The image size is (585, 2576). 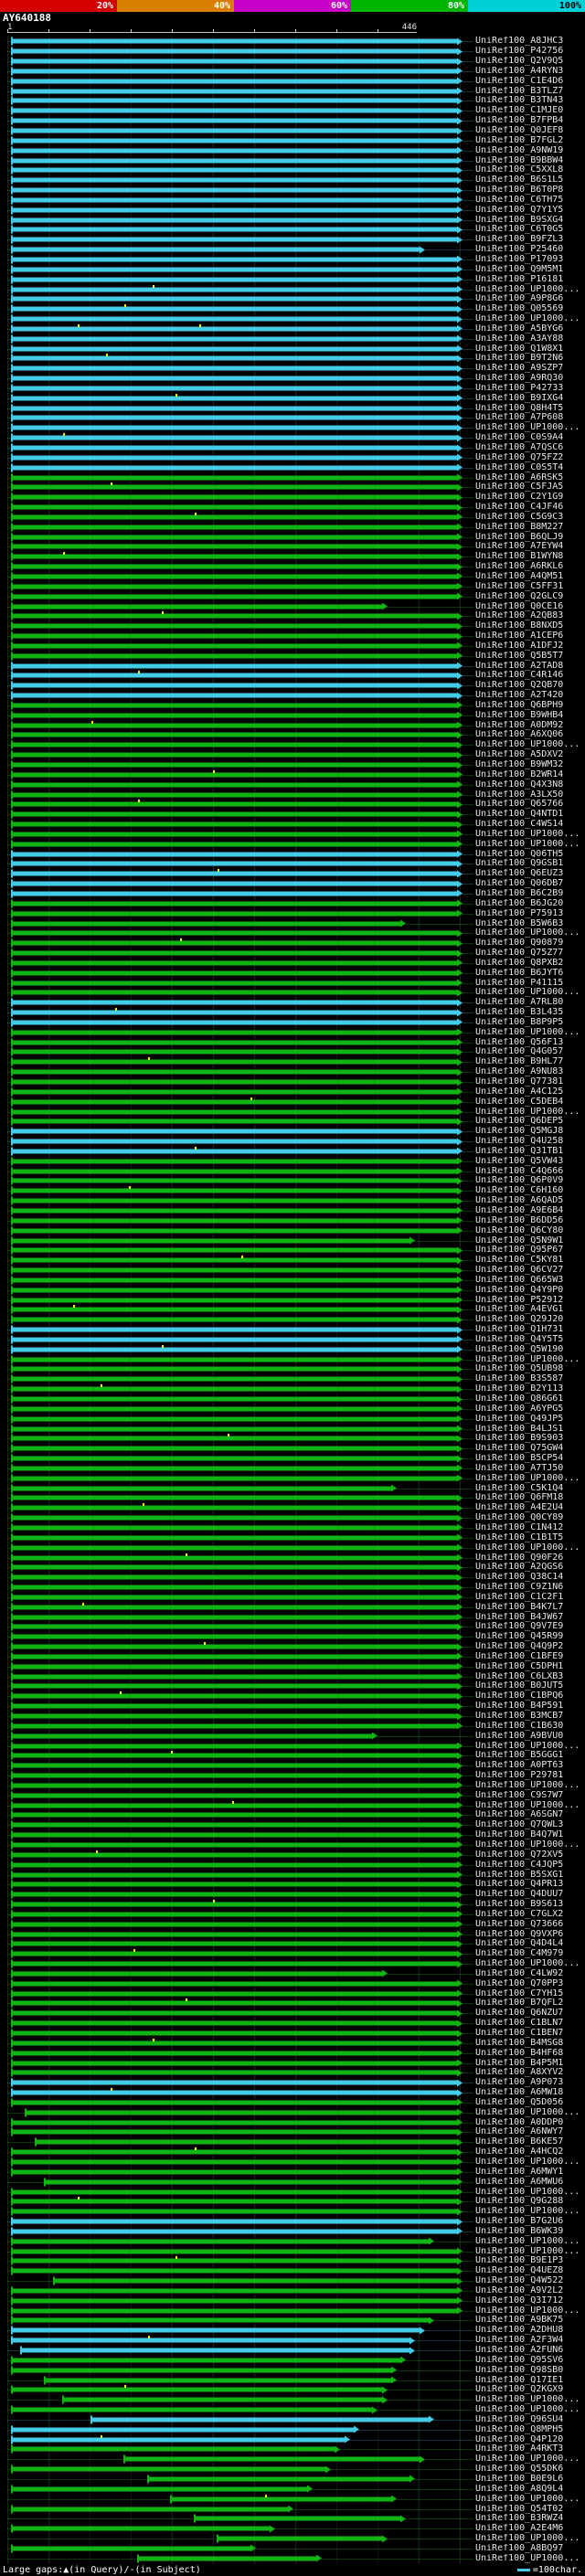 I want to click on hit-label: UniRef100_Q6CY80, so click(x=530, y=1230).